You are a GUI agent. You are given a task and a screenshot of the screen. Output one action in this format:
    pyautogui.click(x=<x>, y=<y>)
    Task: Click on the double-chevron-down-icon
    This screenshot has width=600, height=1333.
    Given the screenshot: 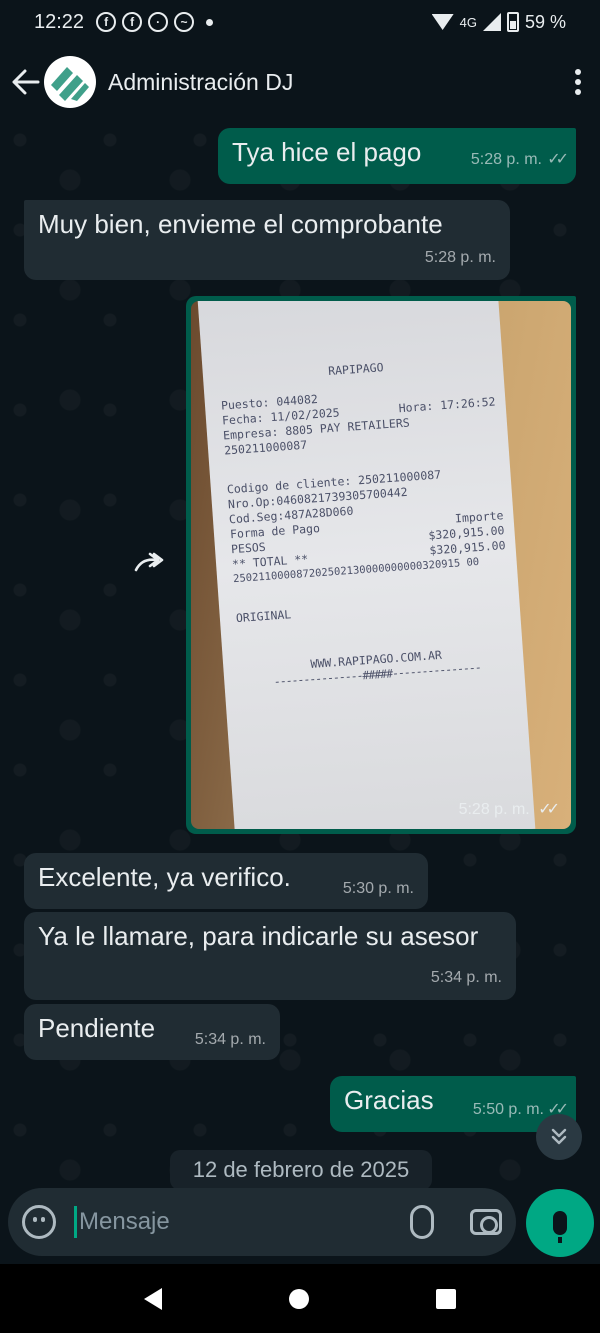 What is the action you would take?
    pyautogui.click(x=559, y=1136)
    